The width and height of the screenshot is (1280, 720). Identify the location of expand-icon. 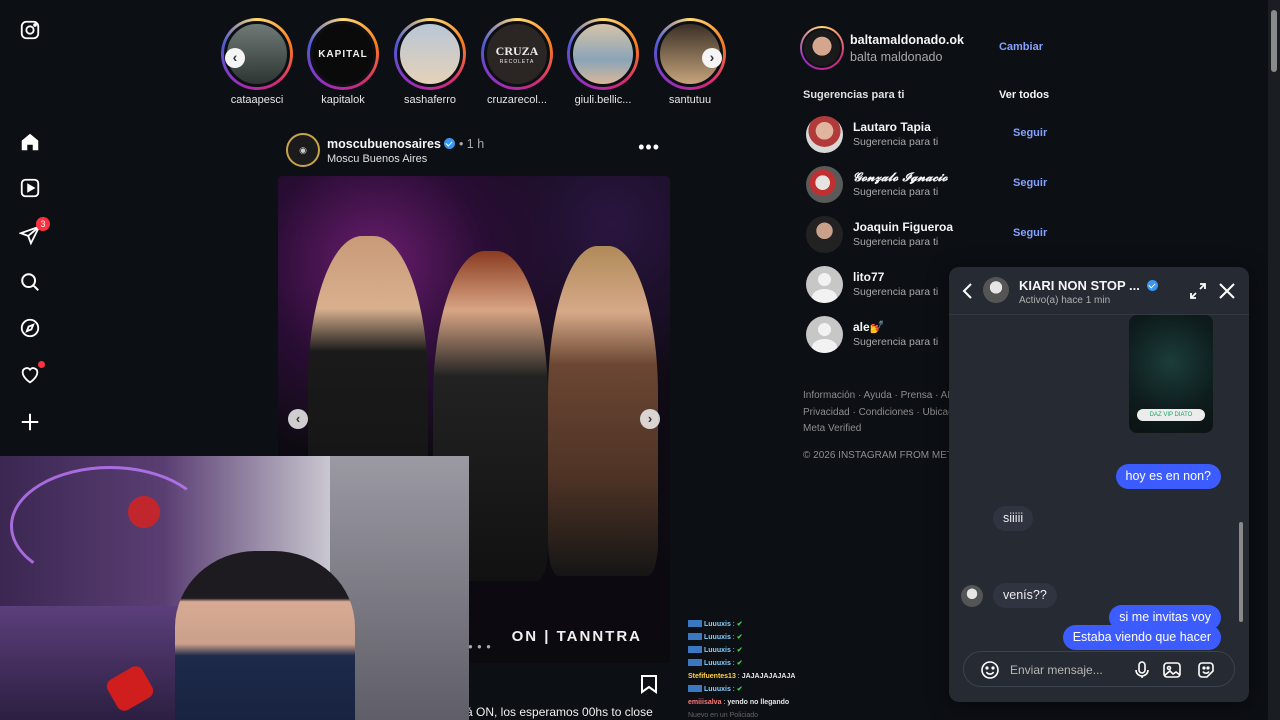
(1198, 291).